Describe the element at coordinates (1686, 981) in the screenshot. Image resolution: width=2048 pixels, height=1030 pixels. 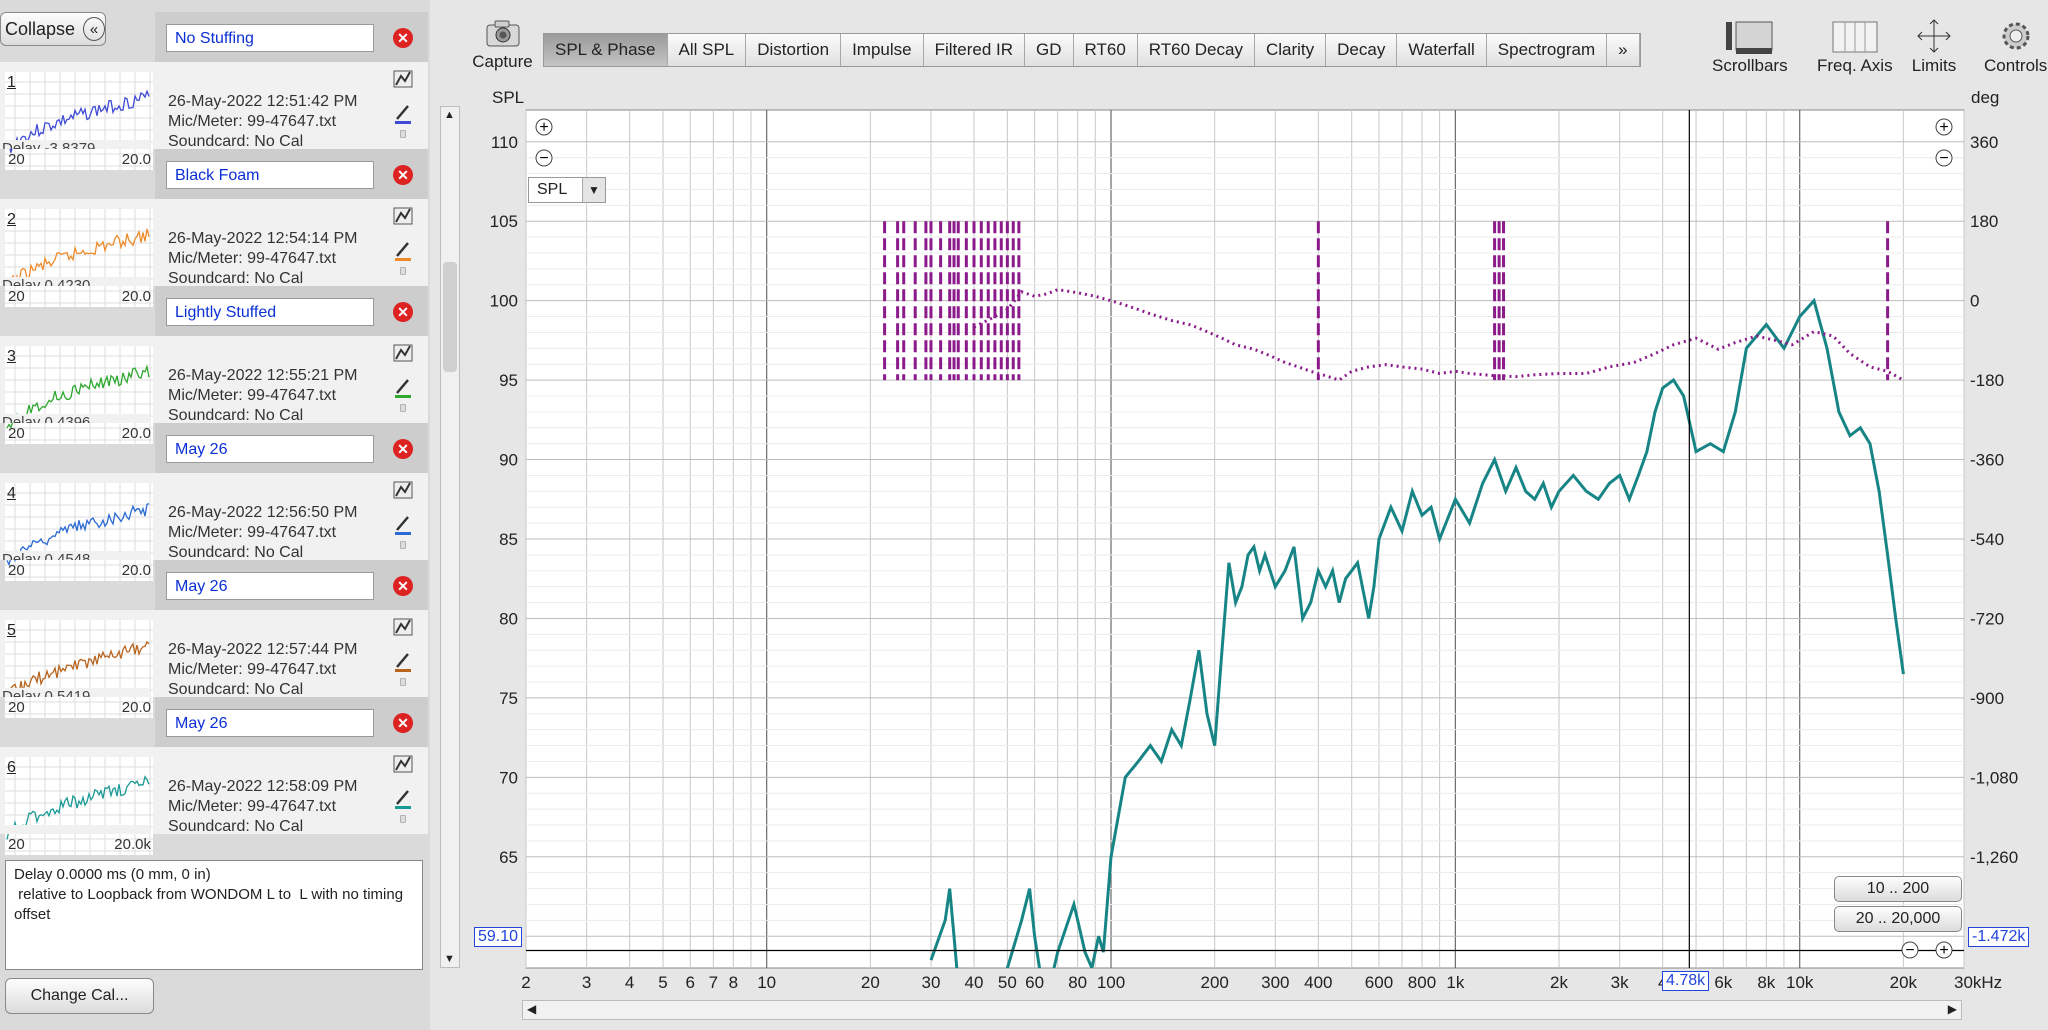
I see `frequency-cursor-readout: 4.78k` at that location.